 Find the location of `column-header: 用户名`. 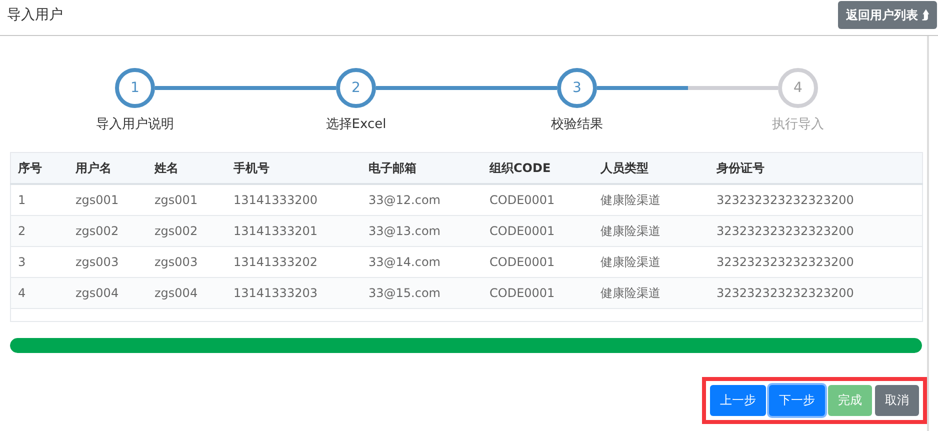

column-header: 用户名 is located at coordinates (108, 168).